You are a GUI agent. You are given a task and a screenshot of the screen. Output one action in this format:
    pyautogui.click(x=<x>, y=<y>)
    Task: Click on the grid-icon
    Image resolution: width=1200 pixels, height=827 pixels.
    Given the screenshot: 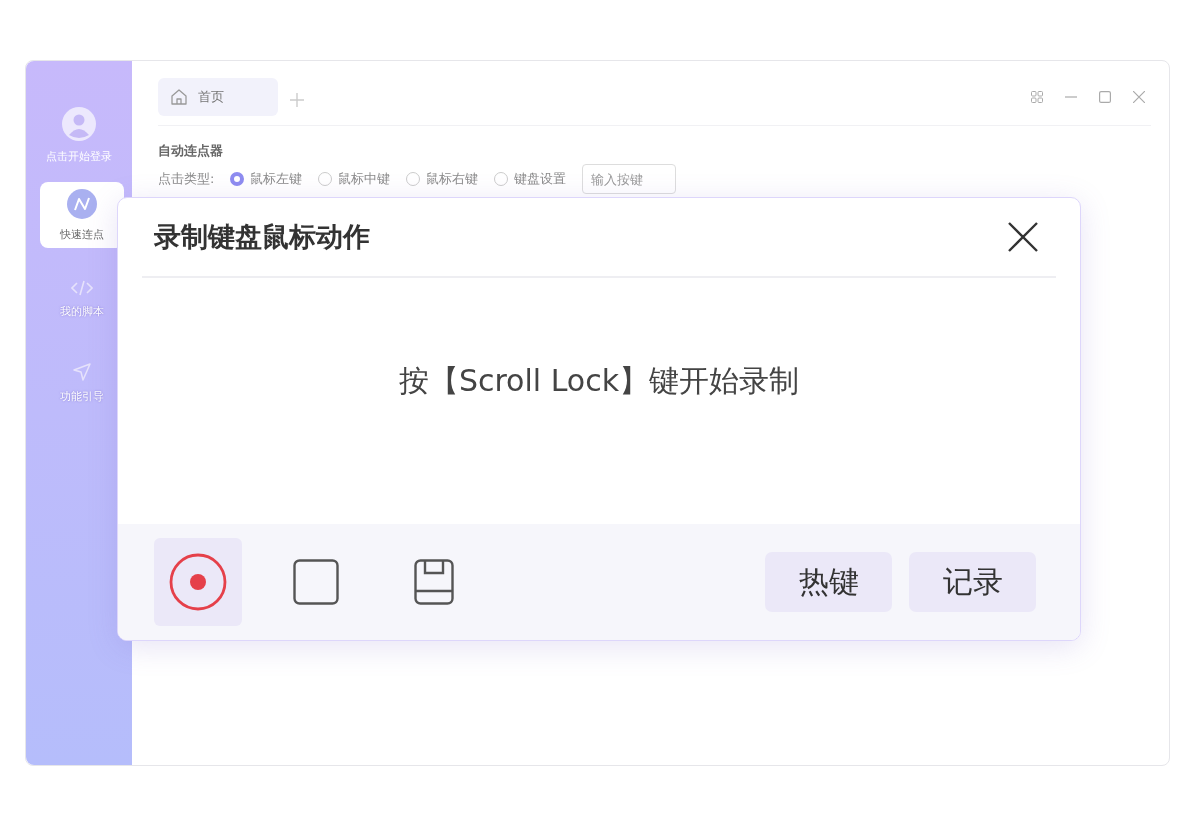 What is the action you would take?
    pyautogui.click(x=1037, y=97)
    